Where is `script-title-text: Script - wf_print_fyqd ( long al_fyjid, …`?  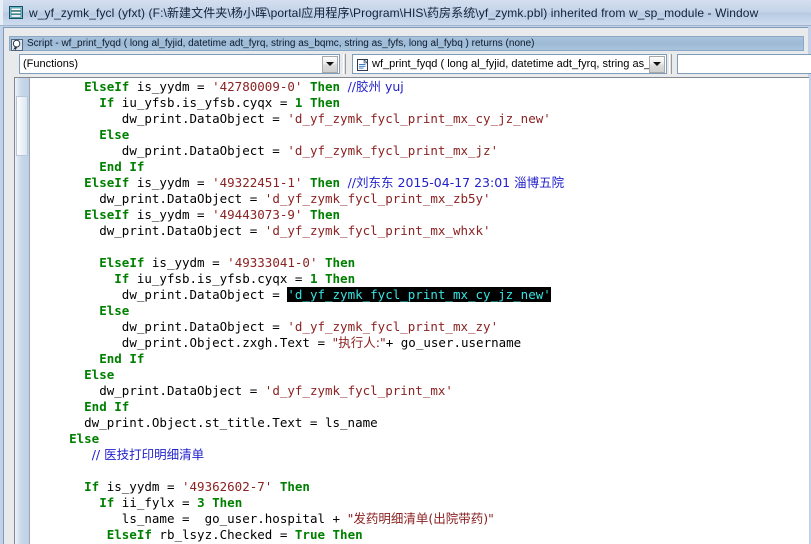 script-title-text: Script - wf_print_fyqd ( long al_fyjid, … is located at coordinates (281, 43).